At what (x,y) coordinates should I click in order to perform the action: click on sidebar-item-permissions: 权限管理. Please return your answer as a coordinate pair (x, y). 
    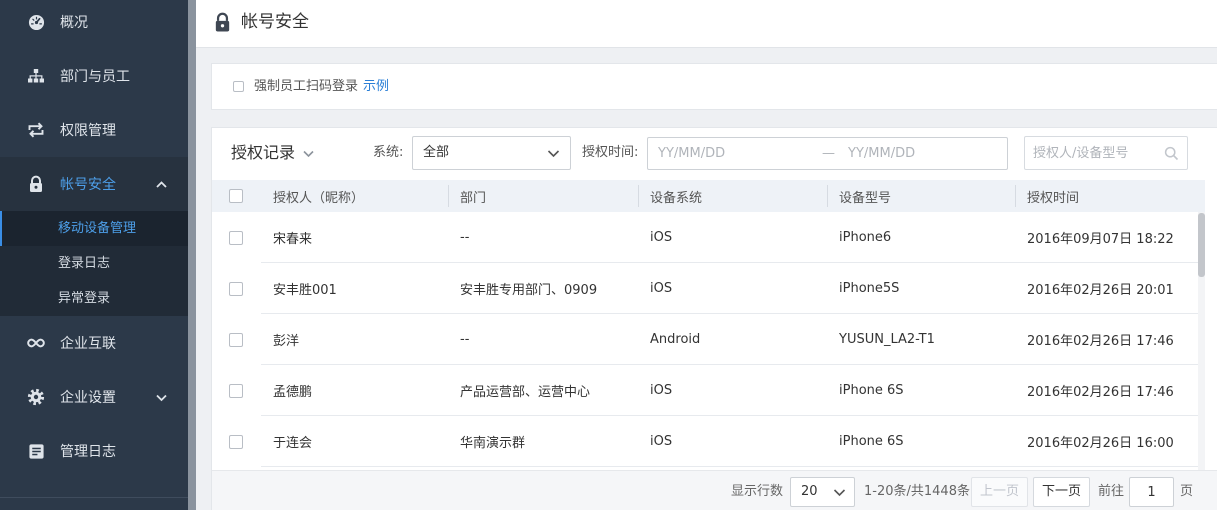
    Looking at the image, I should click on (94, 130).